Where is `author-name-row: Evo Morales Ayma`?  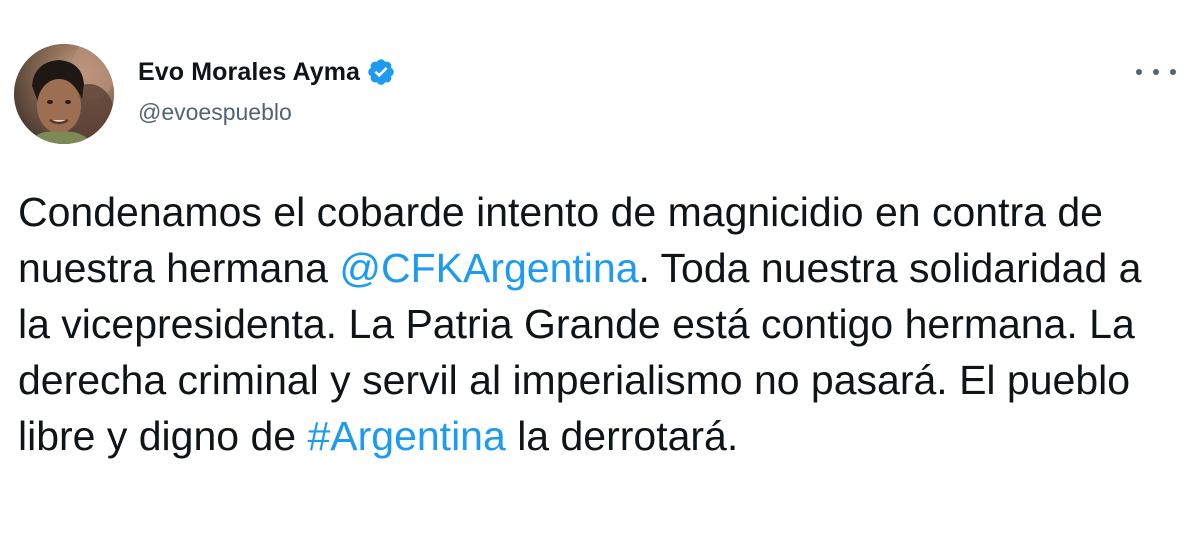
author-name-row: Evo Morales Ayma is located at coordinates (267, 72).